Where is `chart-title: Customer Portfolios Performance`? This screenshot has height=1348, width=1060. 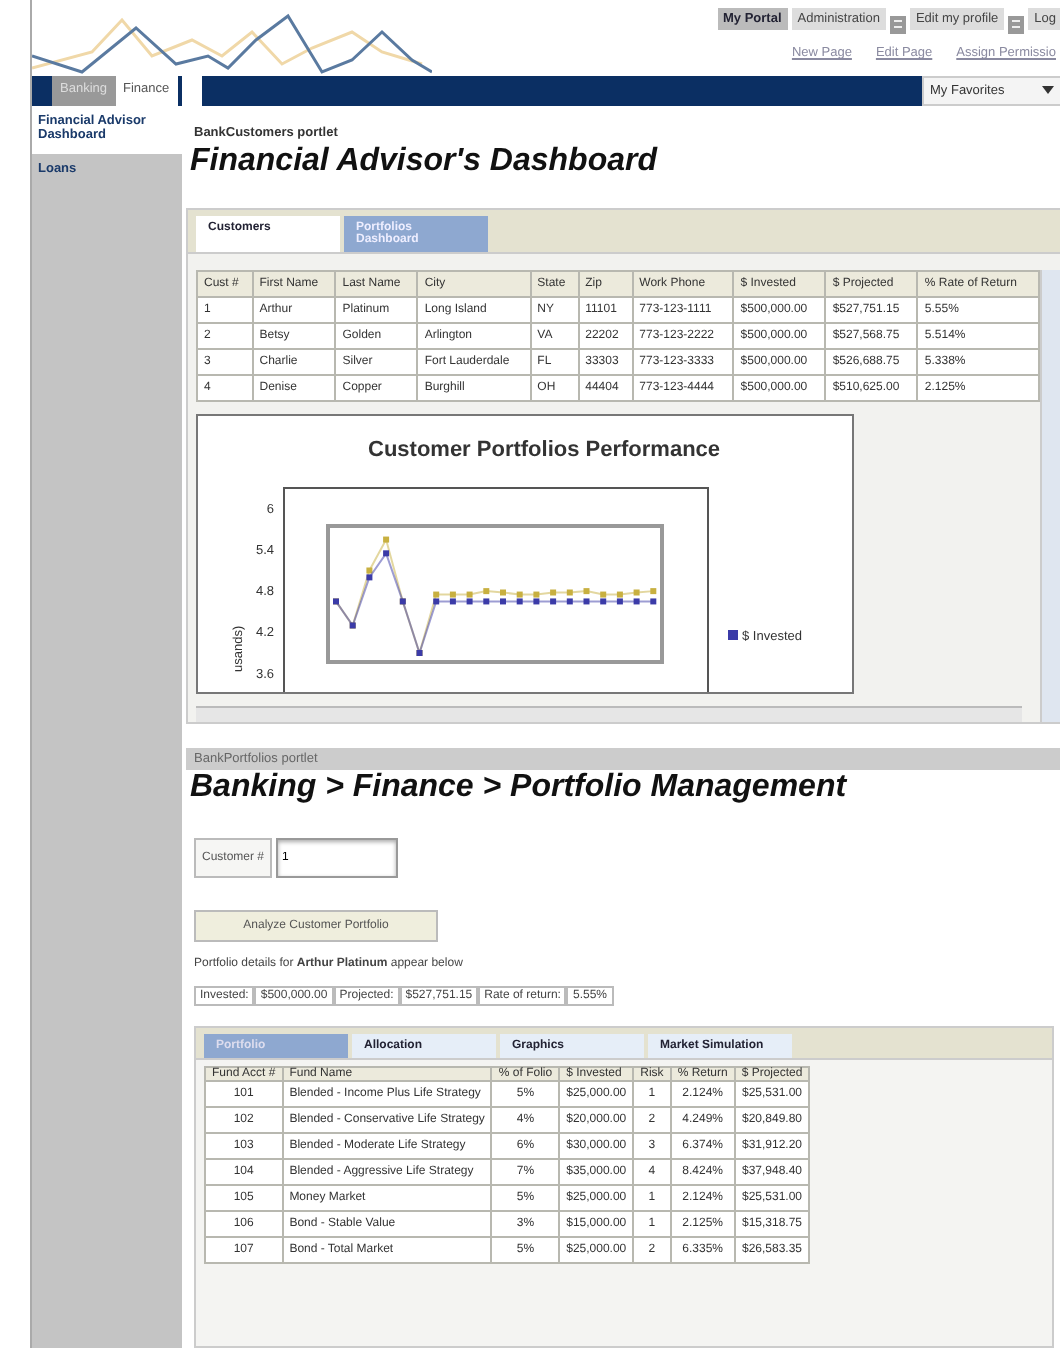
chart-title: Customer Portfolios Performance is located at coordinates (544, 450).